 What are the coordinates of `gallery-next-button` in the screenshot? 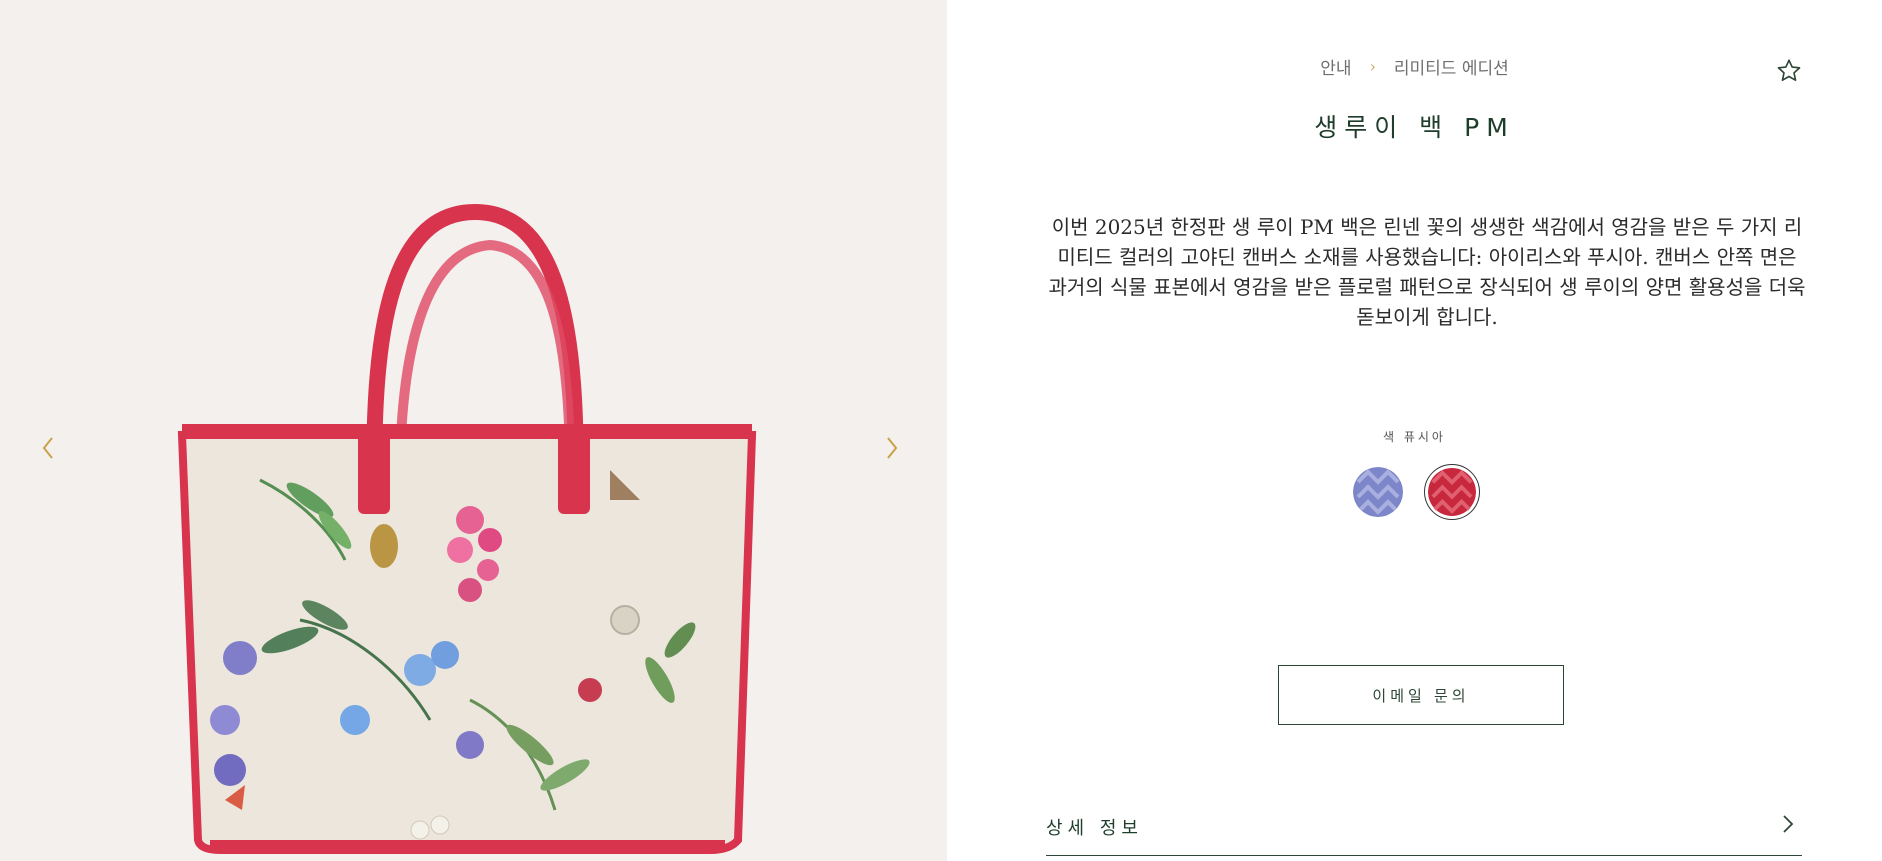 It's located at (892, 448).